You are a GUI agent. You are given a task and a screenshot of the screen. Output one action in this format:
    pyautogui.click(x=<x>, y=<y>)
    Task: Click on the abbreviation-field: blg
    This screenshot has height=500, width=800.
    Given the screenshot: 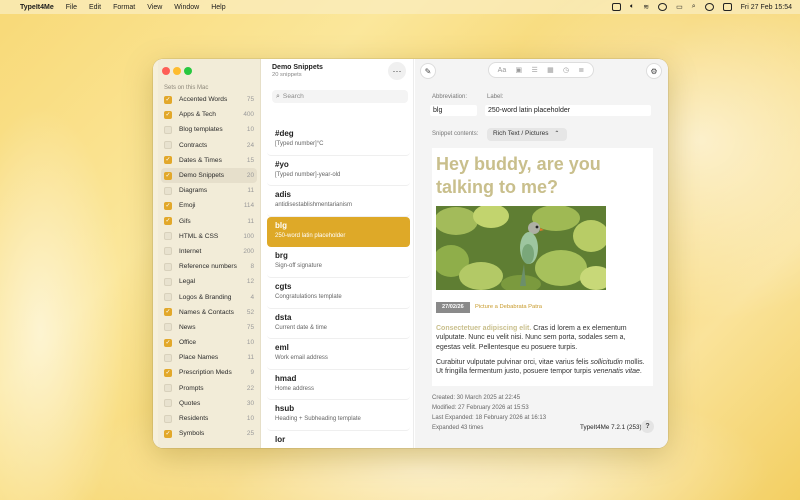 What is the action you would take?
    pyautogui.click(x=453, y=110)
    